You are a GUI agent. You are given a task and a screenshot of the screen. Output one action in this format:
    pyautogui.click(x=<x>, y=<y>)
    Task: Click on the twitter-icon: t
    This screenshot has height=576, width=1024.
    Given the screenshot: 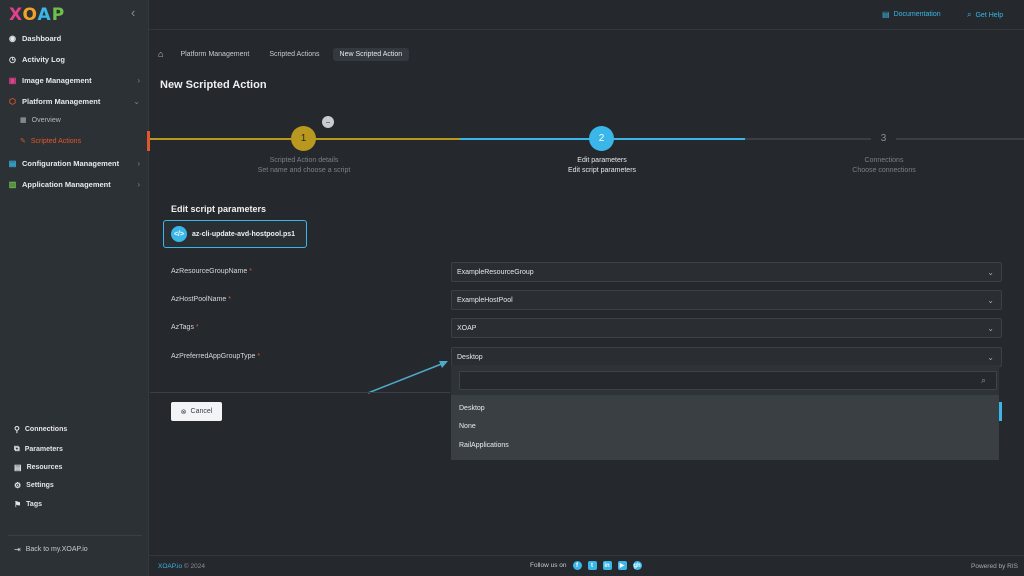 What is the action you would take?
    pyautogui.click(x=592, y=565)
    